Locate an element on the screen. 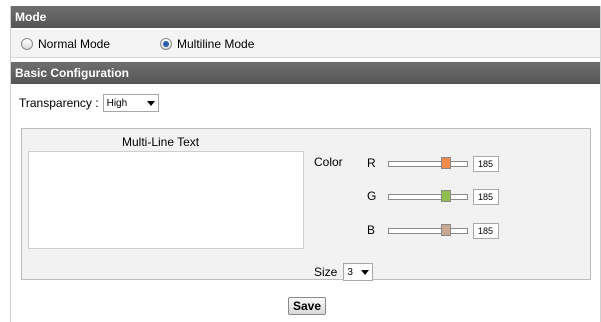 The image size is (601, 322). transparency-label: Transparency : is located at coordinates (59, 103).